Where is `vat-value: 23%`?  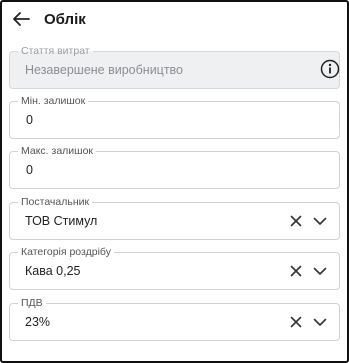
vat-value: 23% is located at coordinates (38, 322).